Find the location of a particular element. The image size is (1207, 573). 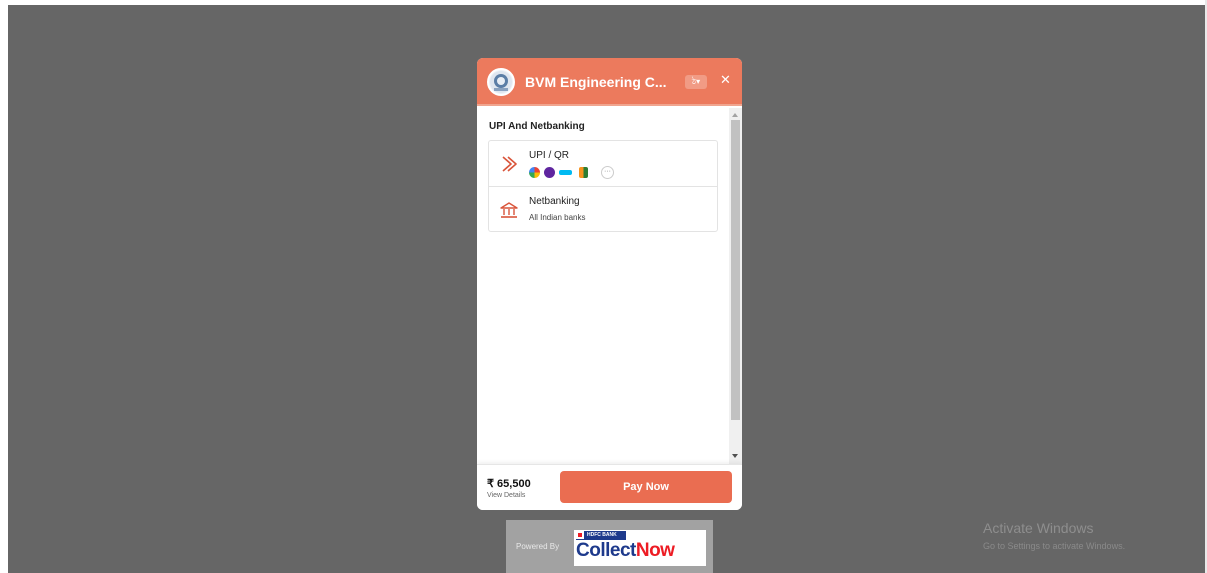

section-title: UPI And Netbanking is located at coordinates (537, 126).